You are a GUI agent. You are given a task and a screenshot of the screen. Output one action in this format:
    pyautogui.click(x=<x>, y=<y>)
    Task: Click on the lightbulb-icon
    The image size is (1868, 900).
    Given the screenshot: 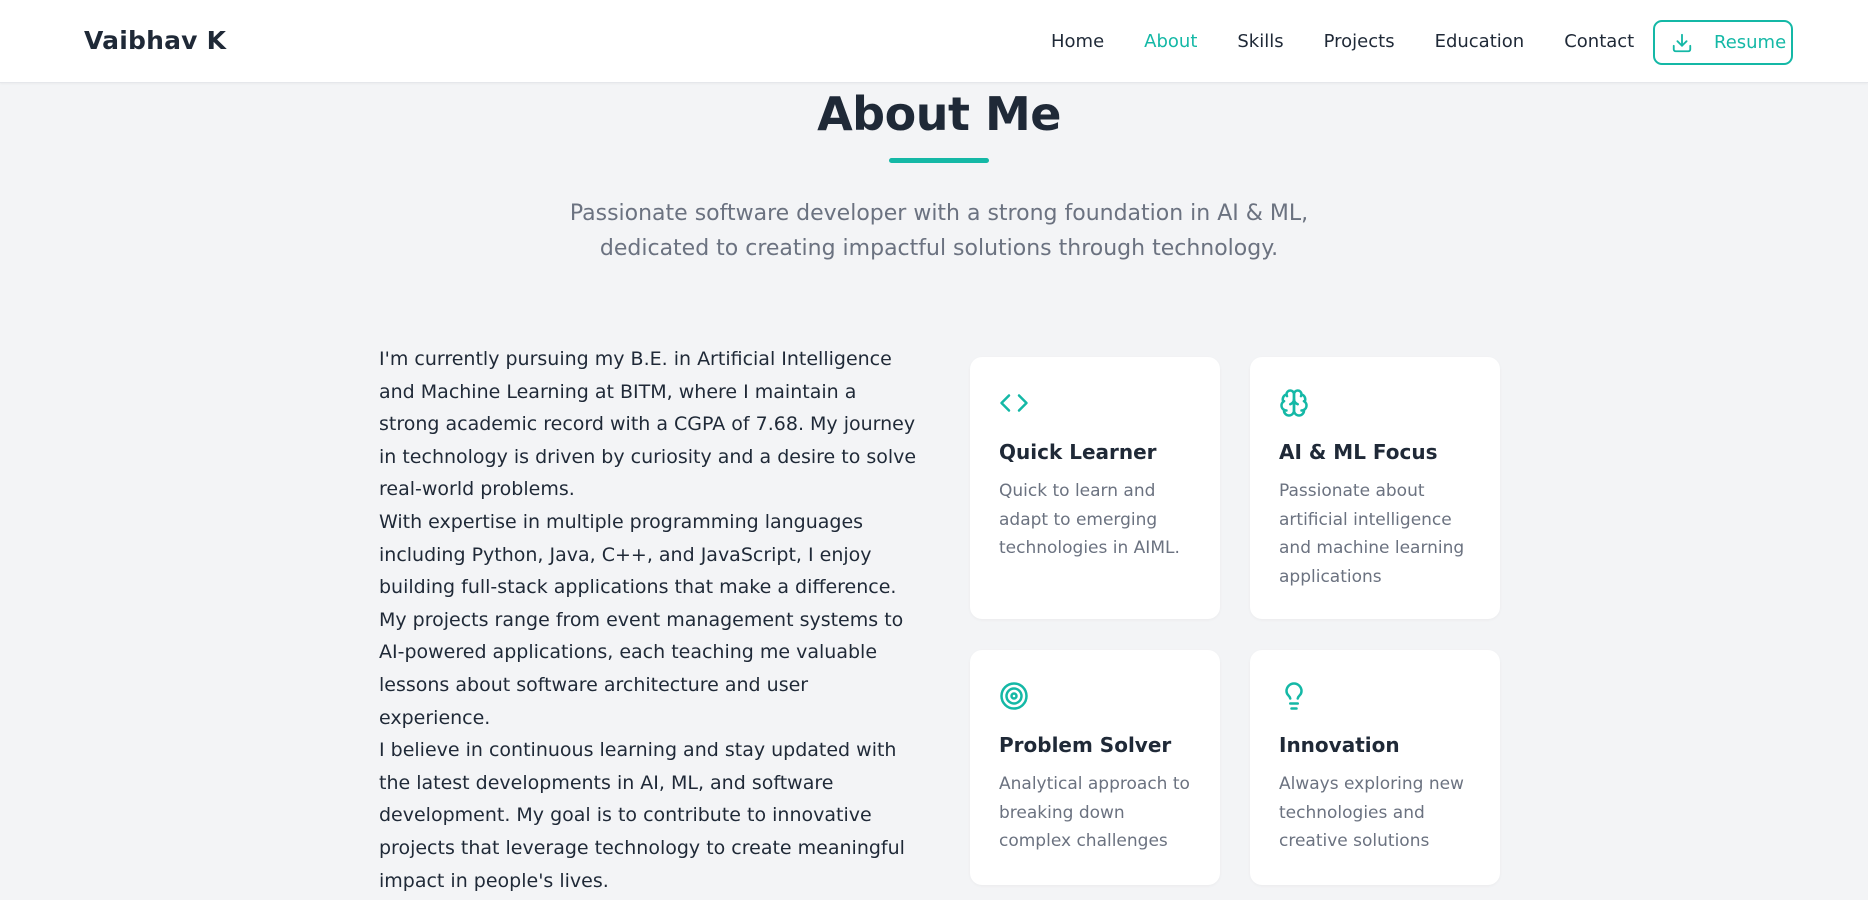 What is the action you would take?
    pyautogui.click(x=1294, y=696)
    